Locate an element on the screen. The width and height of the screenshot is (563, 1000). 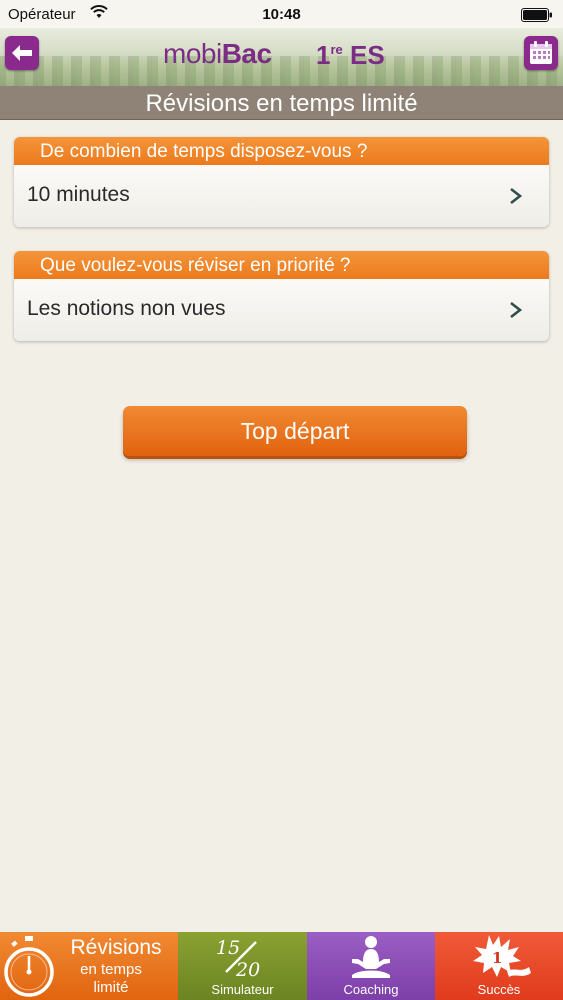
calendar-button is located at coordinates (541, 53).